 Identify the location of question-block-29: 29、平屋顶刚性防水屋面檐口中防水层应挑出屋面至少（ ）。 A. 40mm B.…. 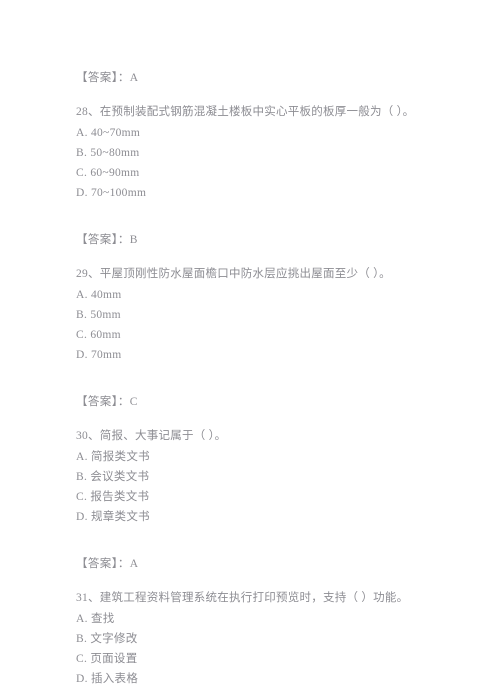
(253, 314).